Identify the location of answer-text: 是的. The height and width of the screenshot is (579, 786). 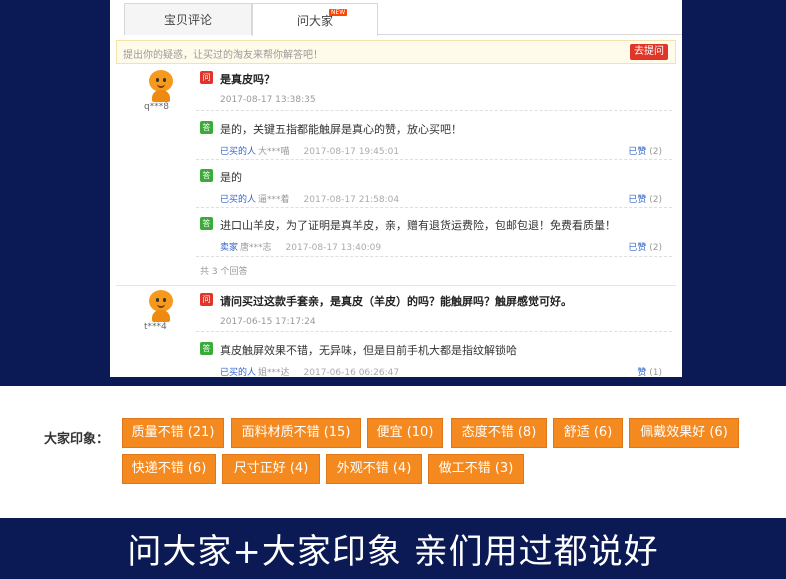
(231, 177).